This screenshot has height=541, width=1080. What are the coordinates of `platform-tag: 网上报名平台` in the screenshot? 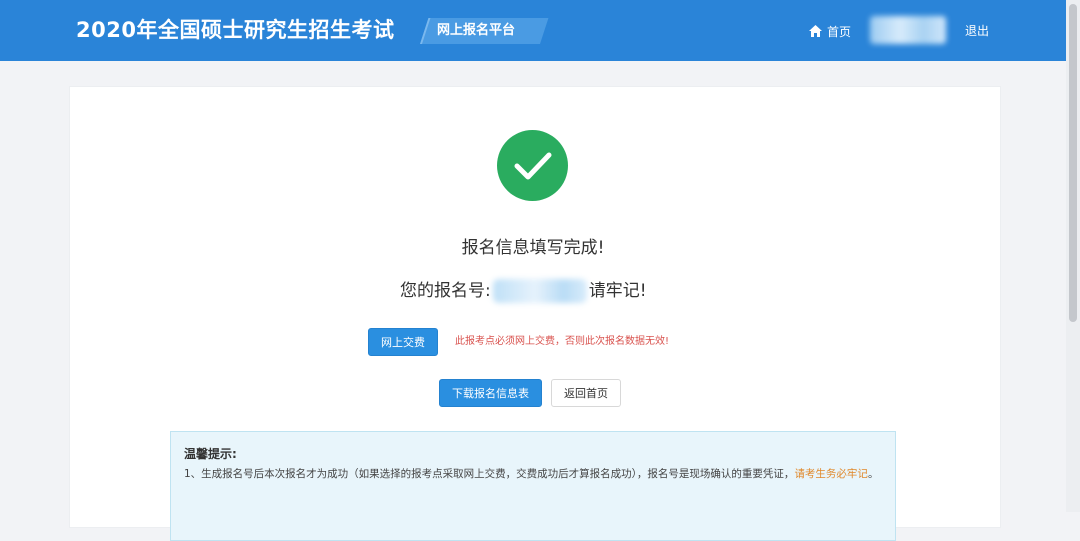 It's located at (484, 31).